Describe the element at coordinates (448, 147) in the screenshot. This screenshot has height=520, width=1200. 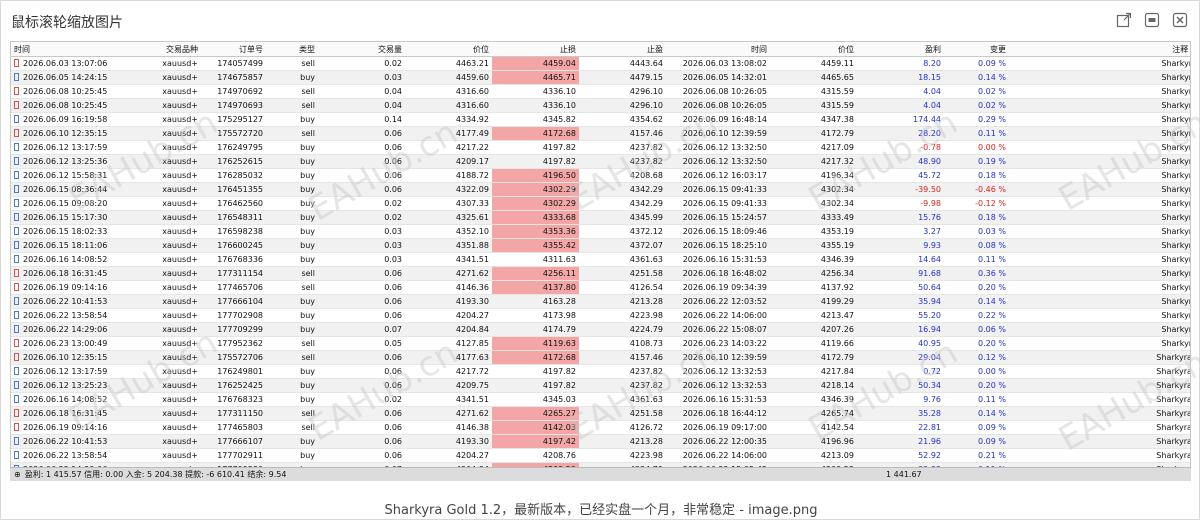
I see `cell-p1: 4217.22` at that location.